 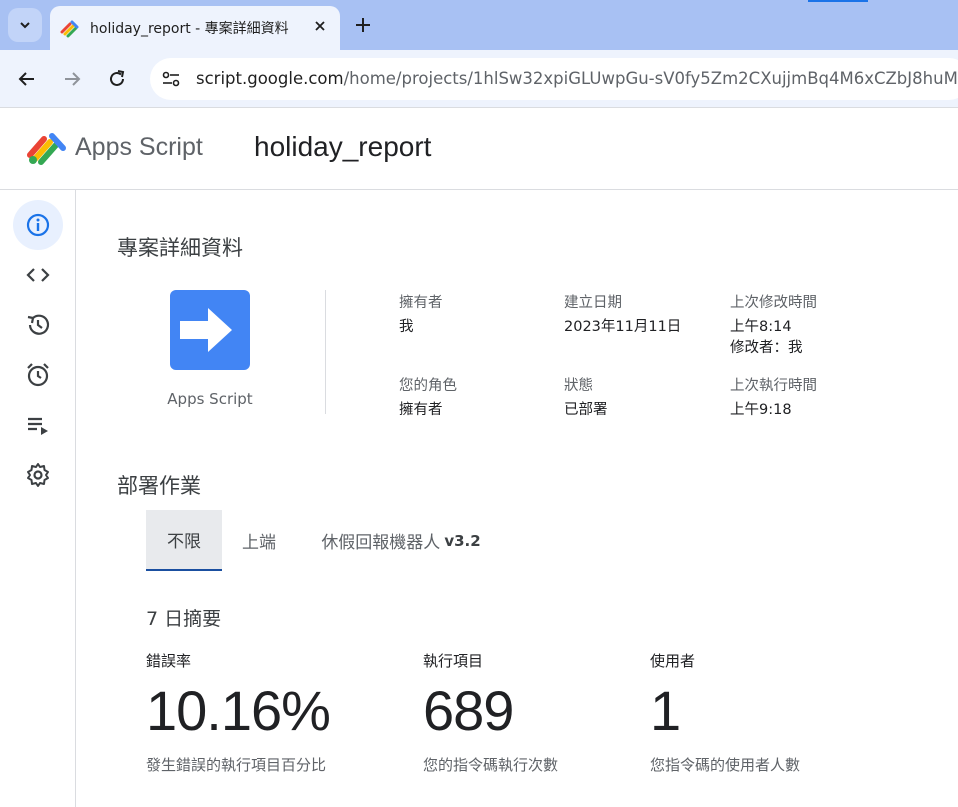 I want to click on owner-label: 擁有者, so click(x=421, y=303).